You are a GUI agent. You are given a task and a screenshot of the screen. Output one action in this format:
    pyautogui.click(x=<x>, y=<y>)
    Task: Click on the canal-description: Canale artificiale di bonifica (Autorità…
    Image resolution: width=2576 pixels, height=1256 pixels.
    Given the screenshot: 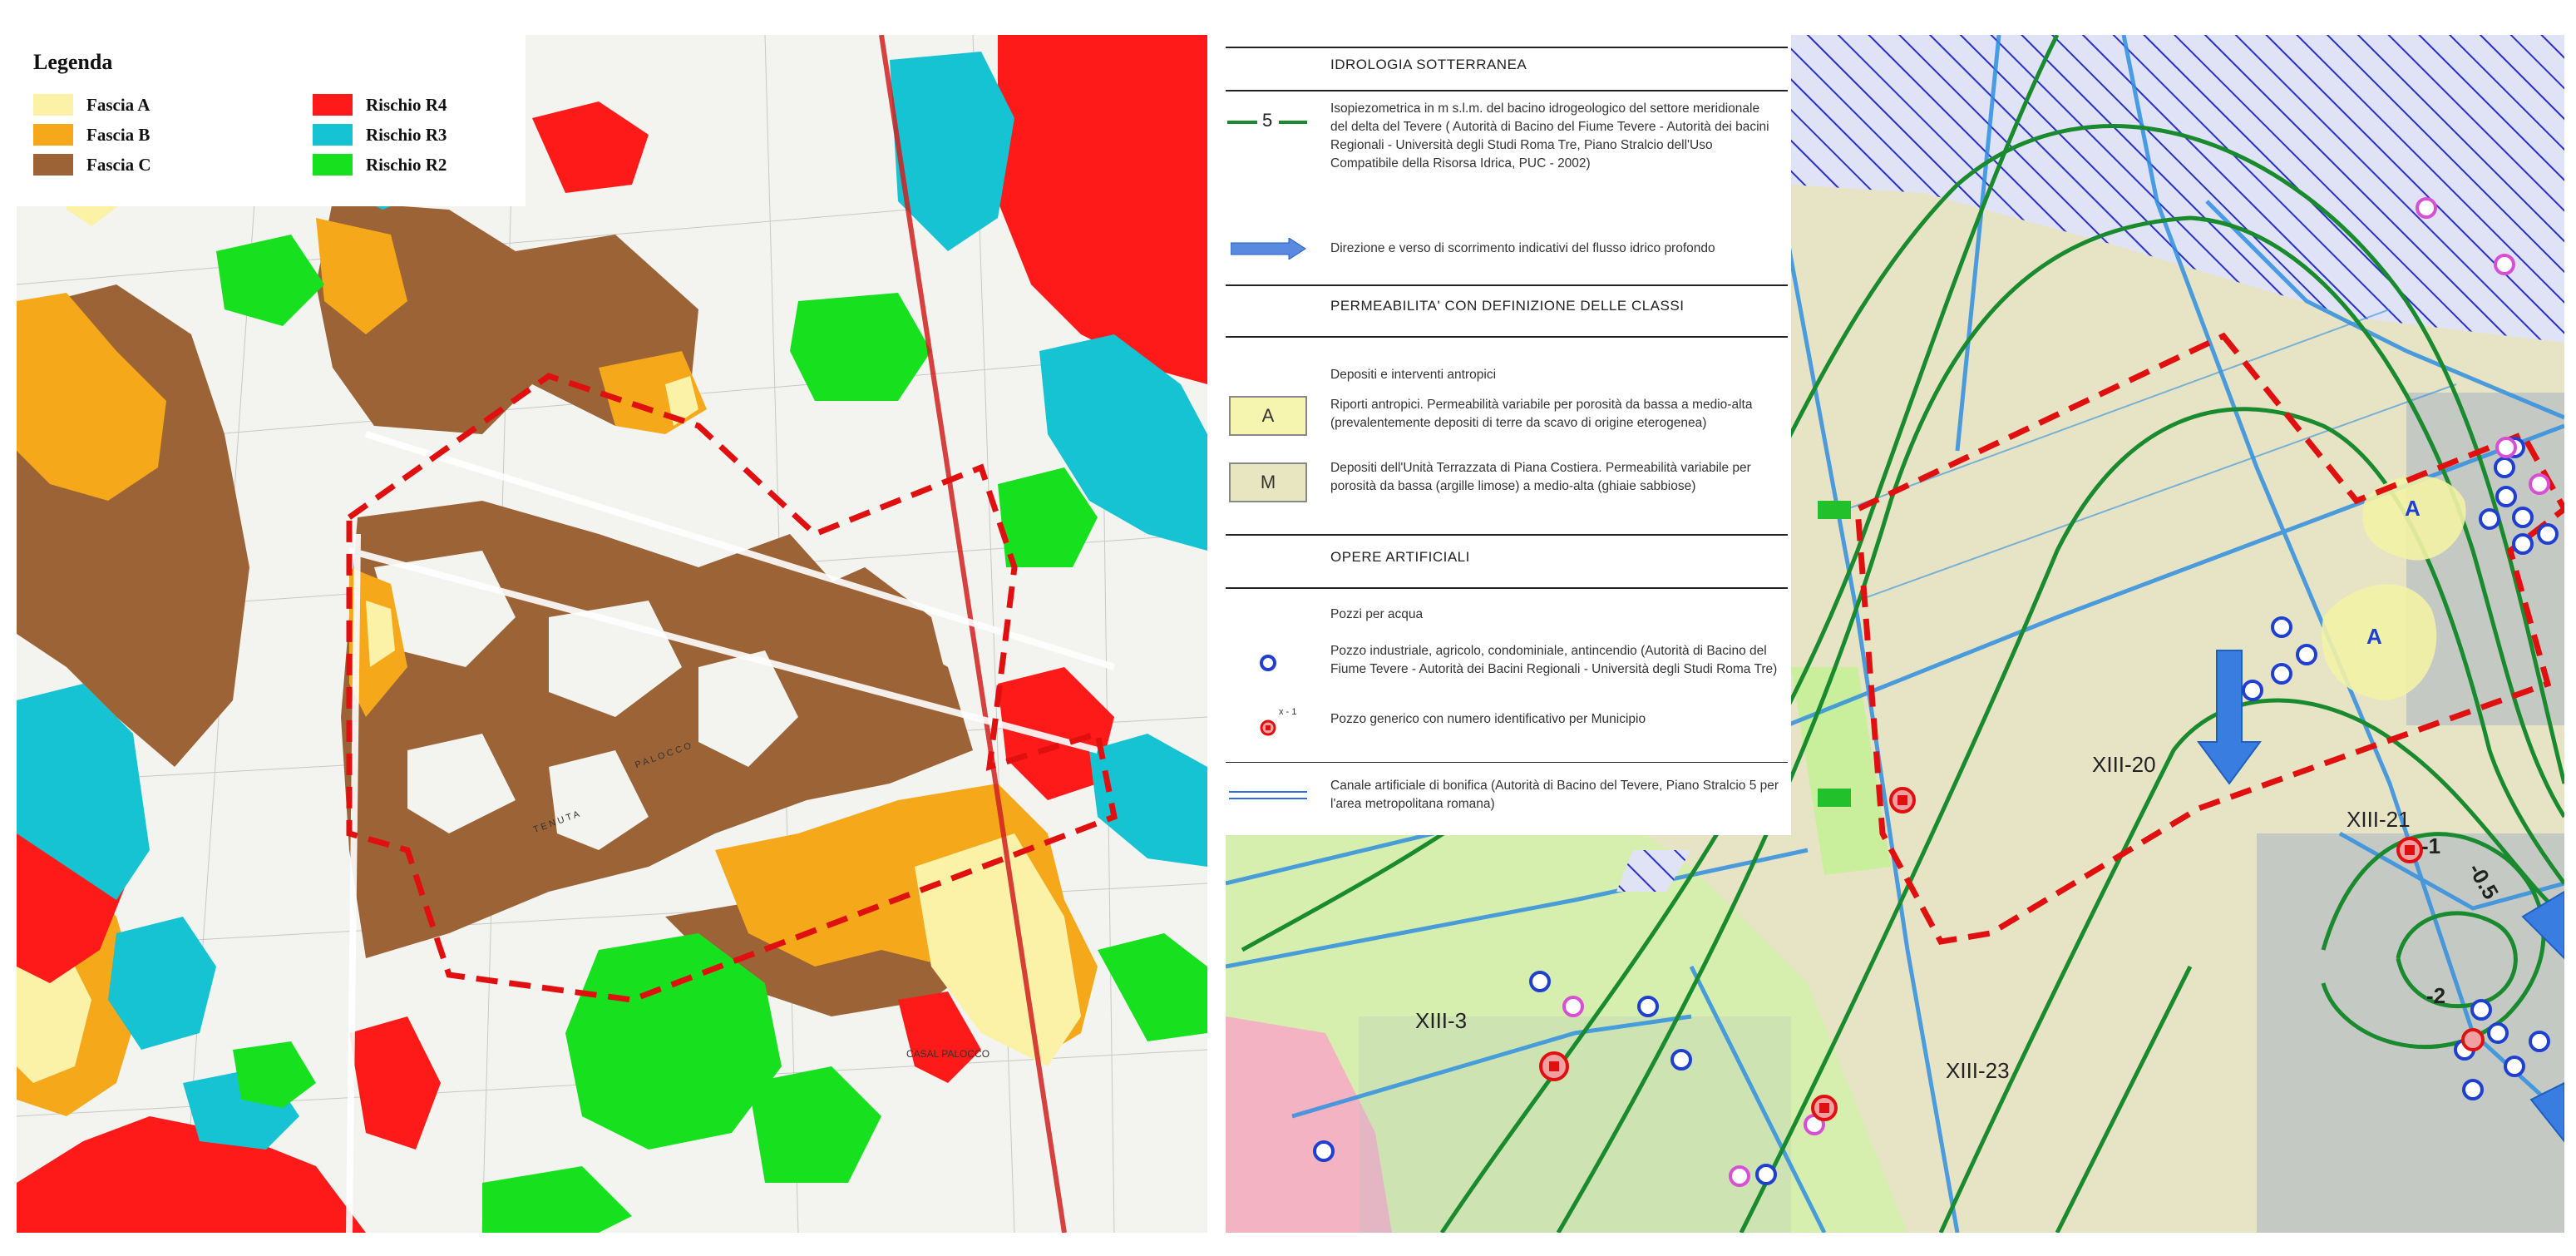 What is the action you would take?
    pyautogui.click(x=1554, y=795)
    